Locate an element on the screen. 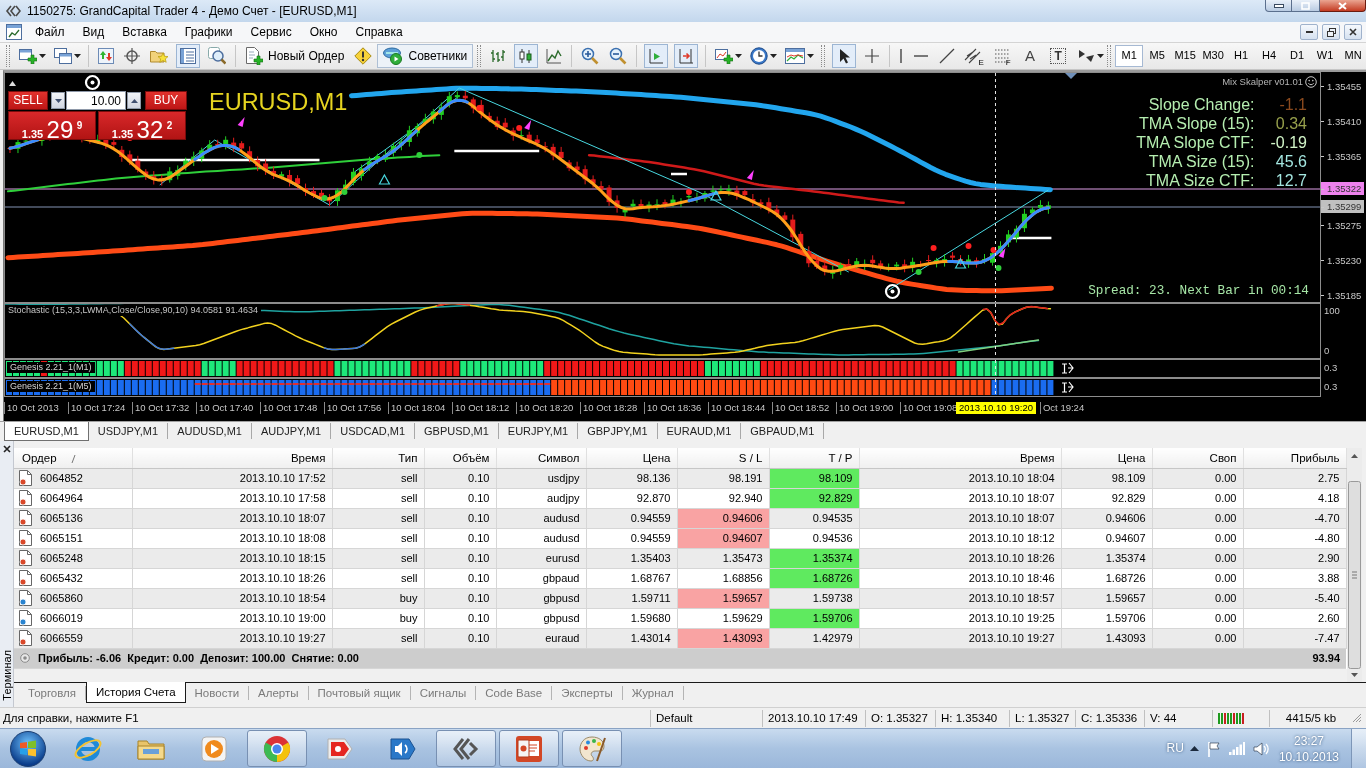 This screenshot has height=768, width=1366. terminal-tab: Почтовый ящик is located at coordinates (359, 693).